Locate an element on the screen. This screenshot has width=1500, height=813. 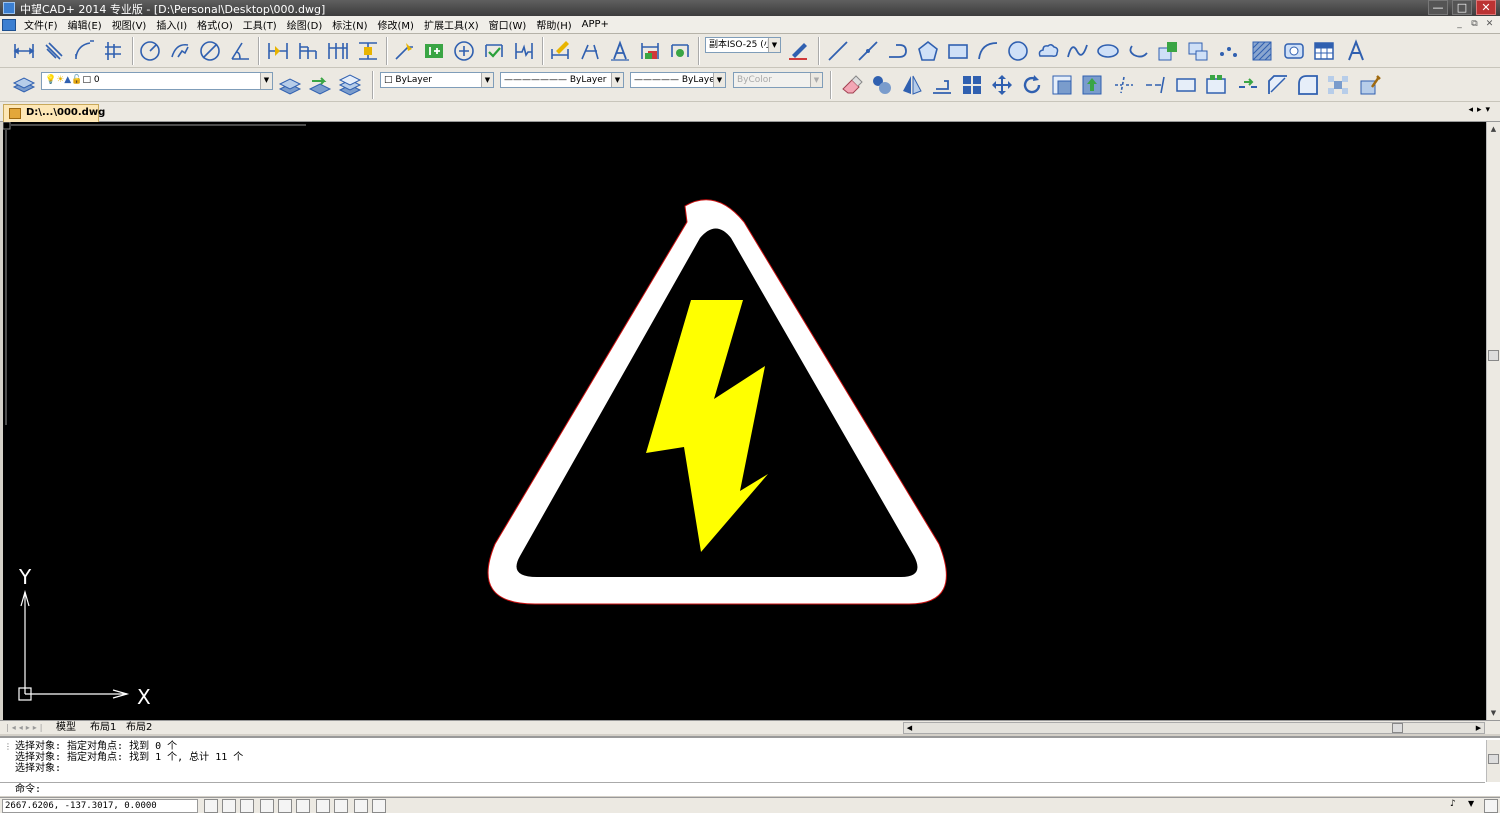
menu-app-plus: APP+ is located at coordinates (595, 24).